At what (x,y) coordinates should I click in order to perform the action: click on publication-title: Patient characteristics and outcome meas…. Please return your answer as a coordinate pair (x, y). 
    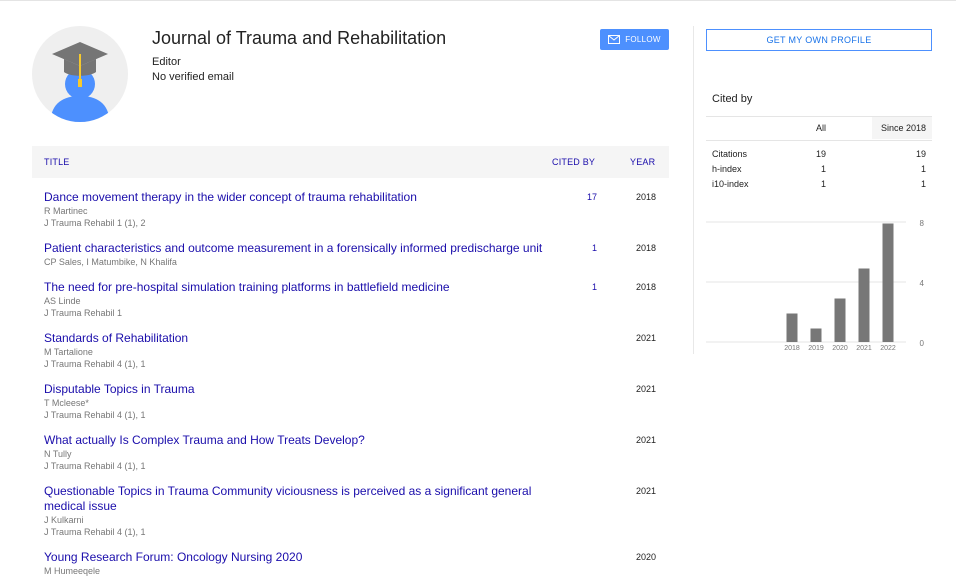
    Looking at the image, I should click on (299, 248).